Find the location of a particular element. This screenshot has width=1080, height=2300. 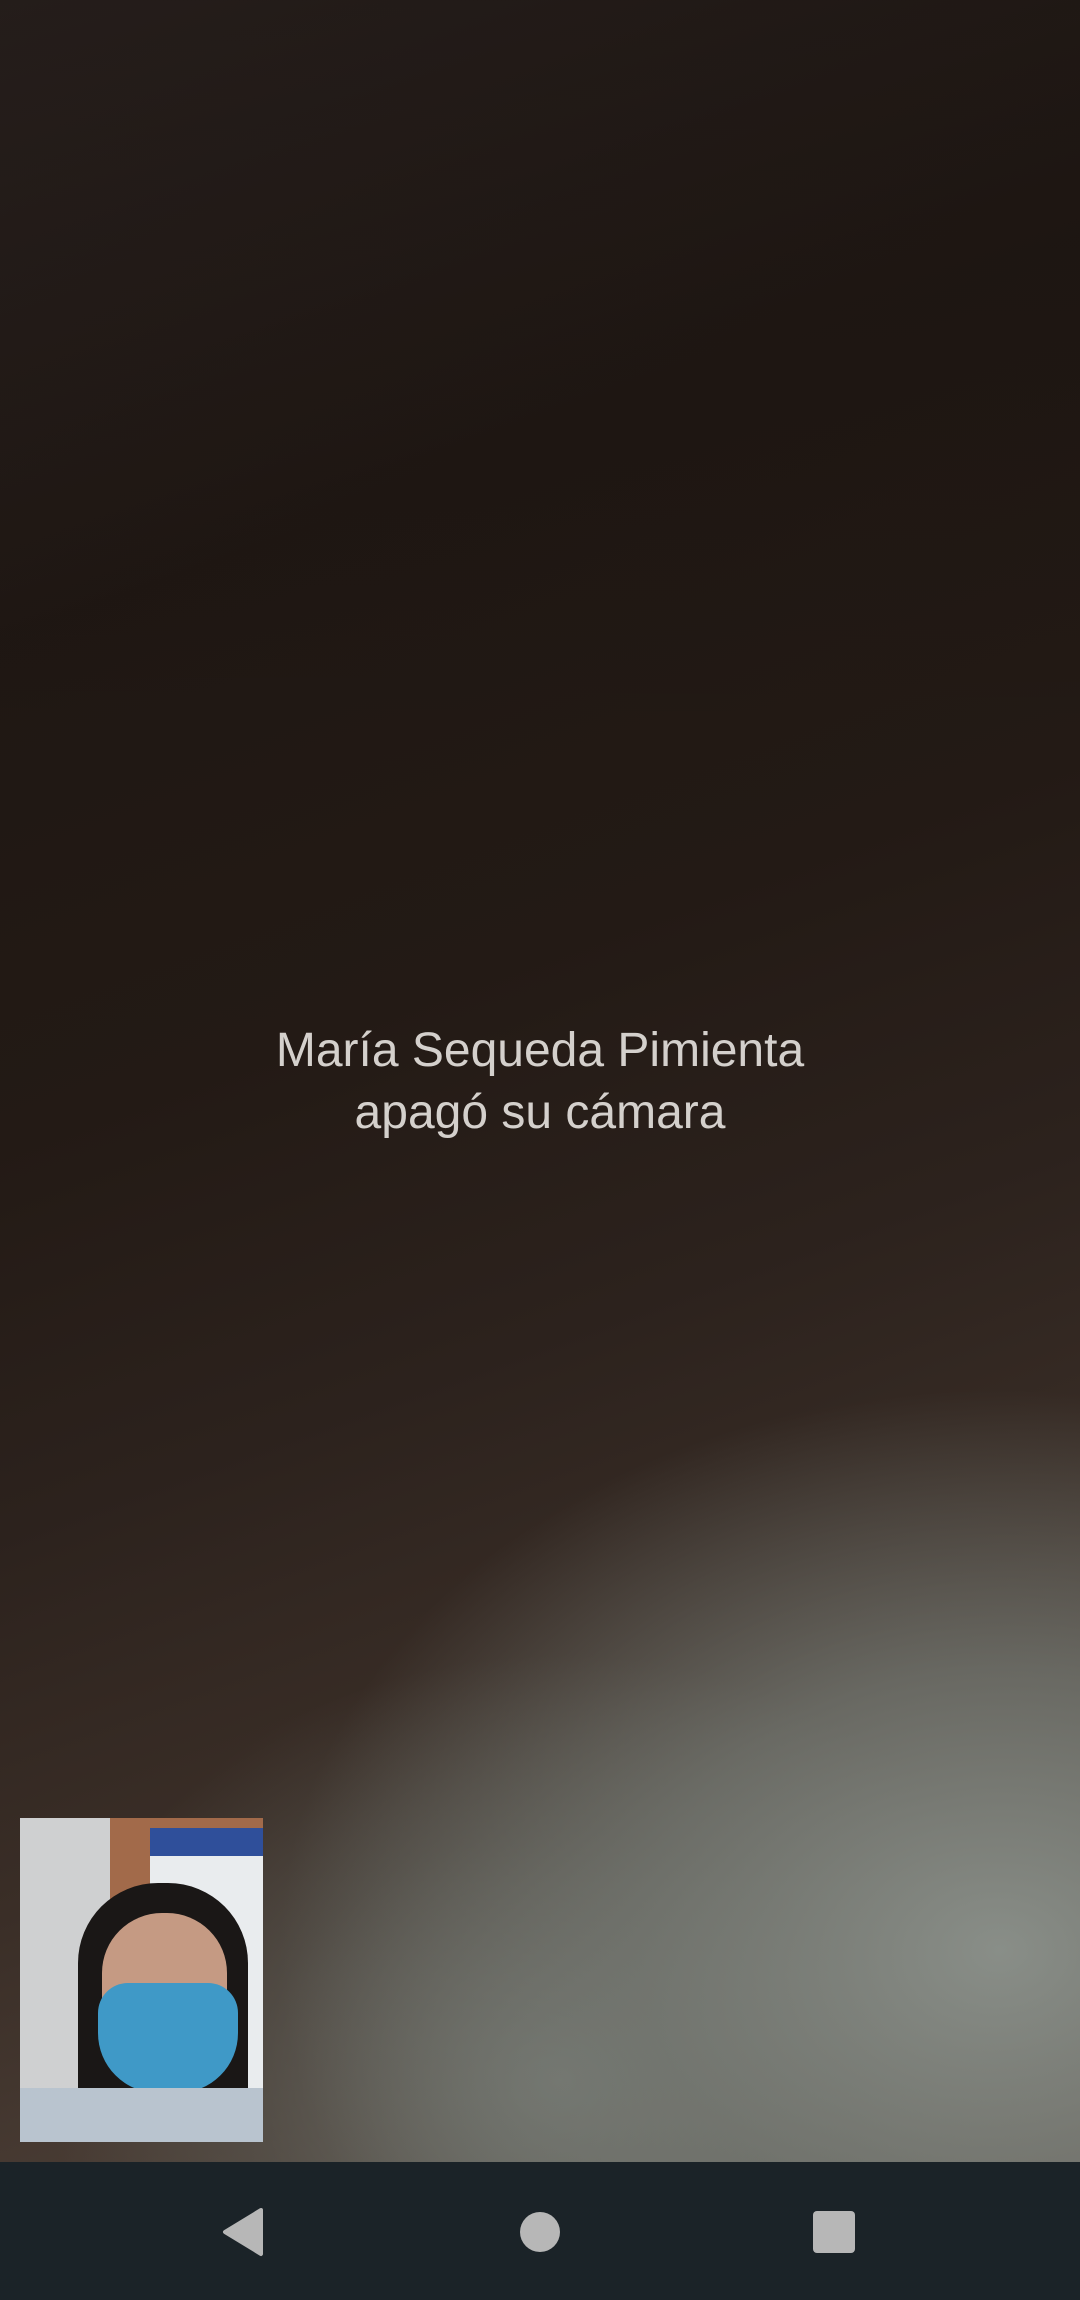

recents-icon is located at coordinates (834, 2232).